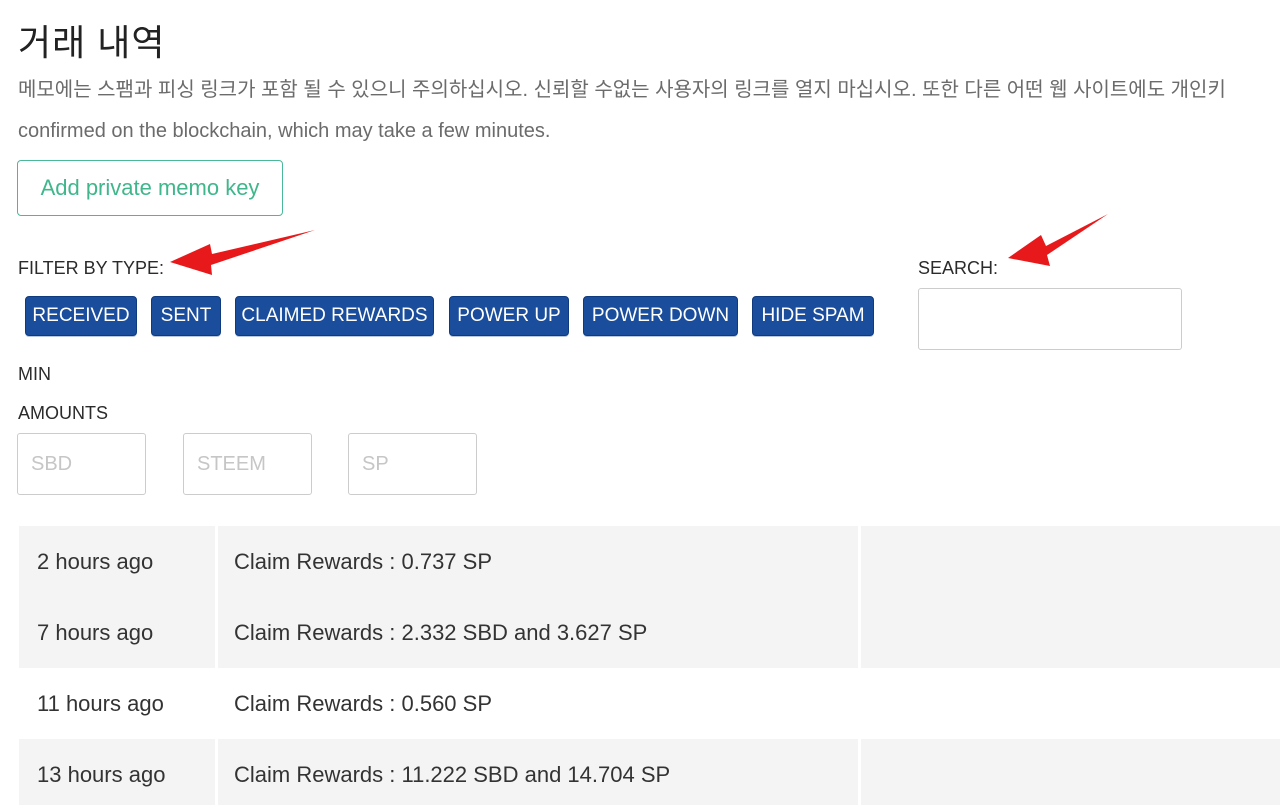 This screenshot has height=805, width=1280. What do you see at coordinates (334, 316) in the screenshot?
I see `filter-claimed-rewards-button: CLAIMED REWARDS` at bounding box center [334, 316].